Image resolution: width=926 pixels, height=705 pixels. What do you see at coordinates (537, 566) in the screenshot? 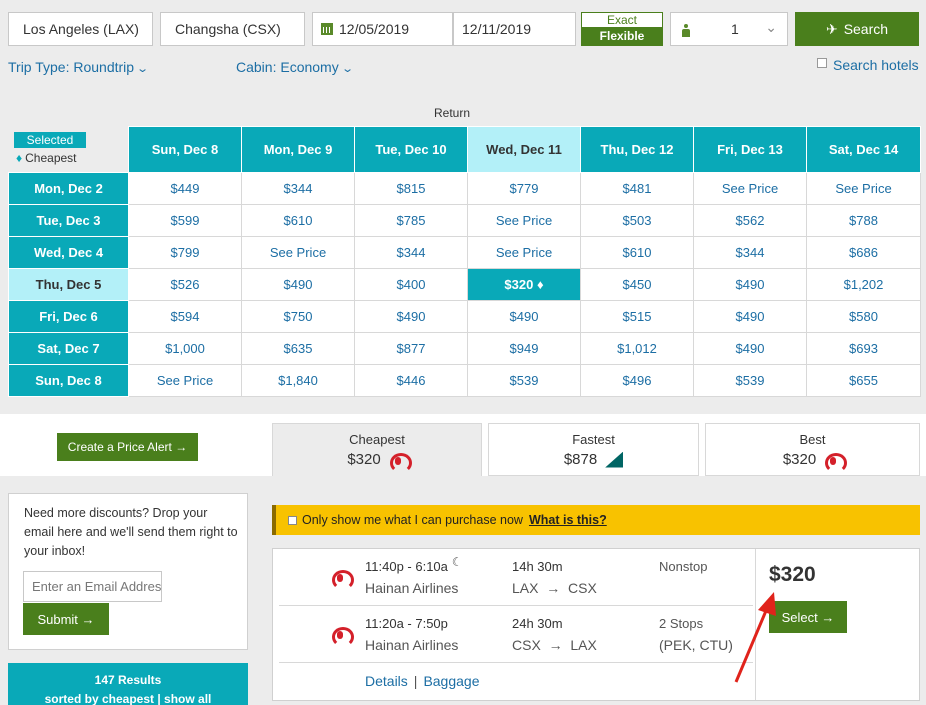
I see `leg-duration: 14h 30m` at bounding box center [537, 566].